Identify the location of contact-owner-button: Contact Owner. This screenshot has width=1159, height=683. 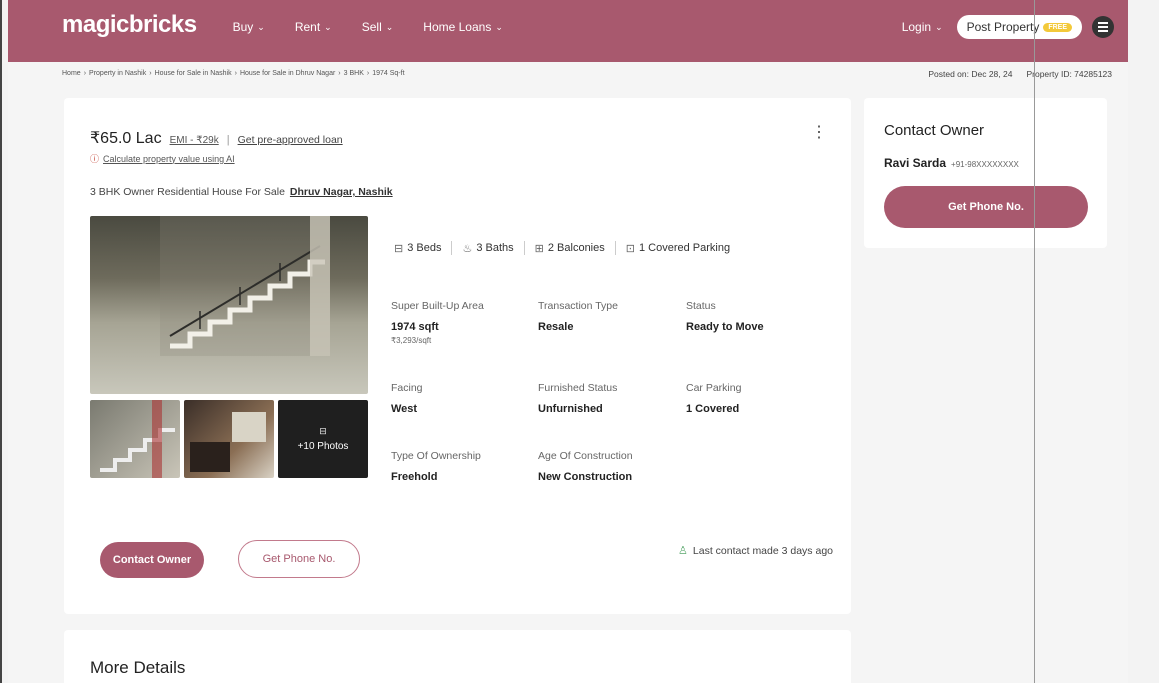
(152, 560).